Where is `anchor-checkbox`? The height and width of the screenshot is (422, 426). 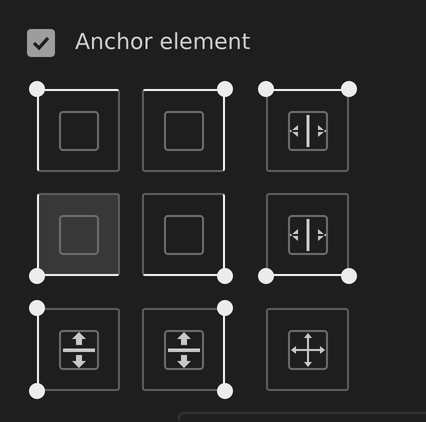 anchor-checkbox is located at coordinates (41, 43).